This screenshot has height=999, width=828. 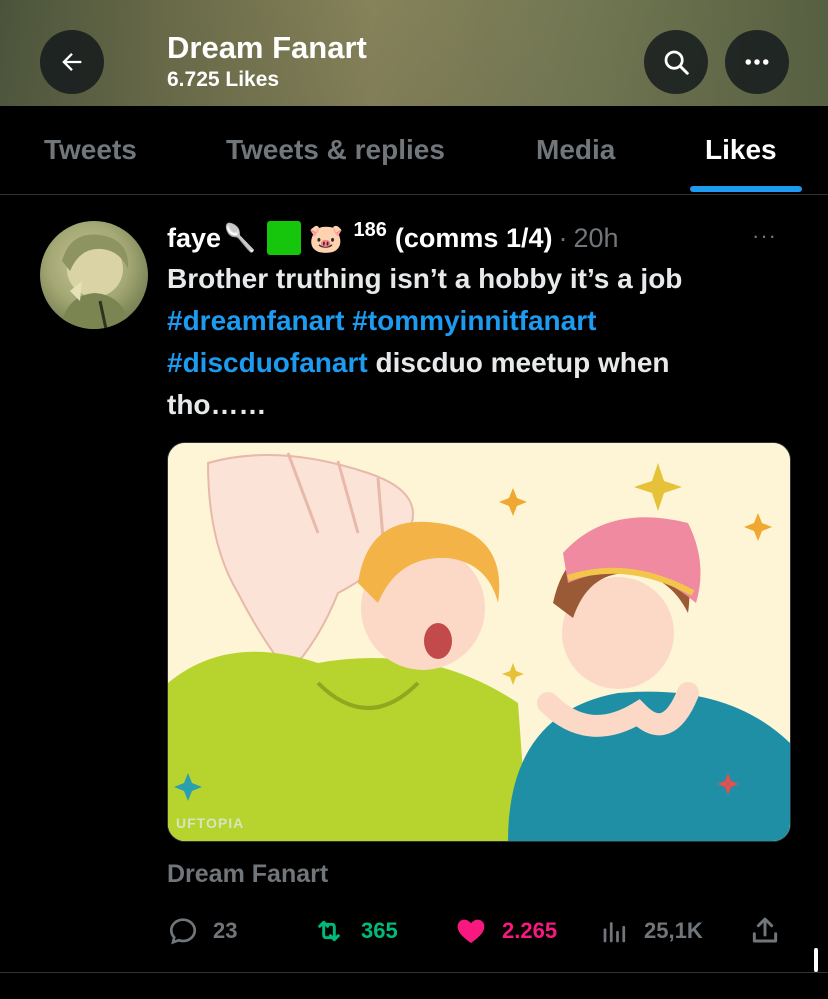 I want to click on hashtag-link: #dreamfanart, so click(x=255, y=320).